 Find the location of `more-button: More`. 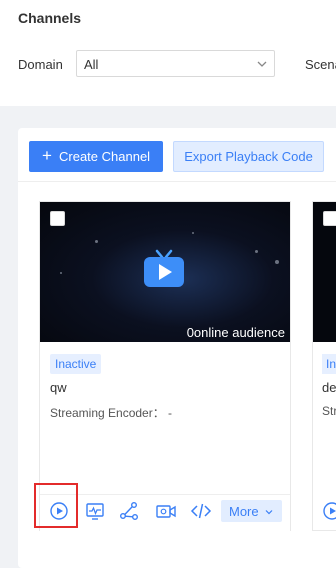

more-button: More is located at coordinates (251, 511).